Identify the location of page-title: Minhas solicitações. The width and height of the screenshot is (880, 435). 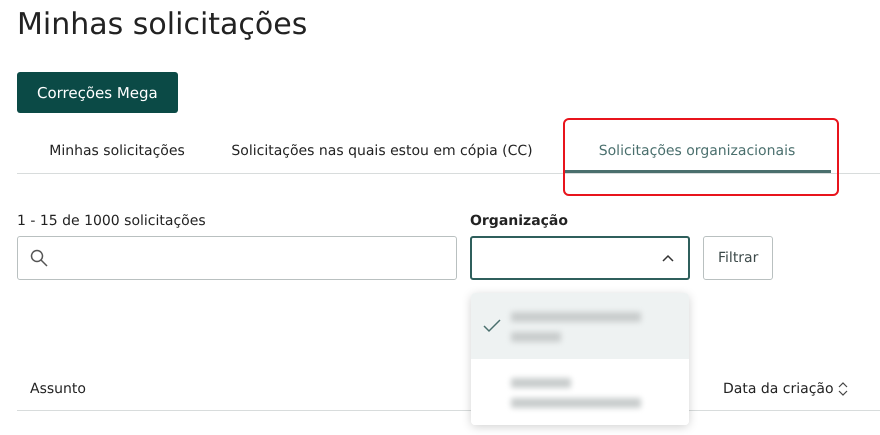
(162, 25).